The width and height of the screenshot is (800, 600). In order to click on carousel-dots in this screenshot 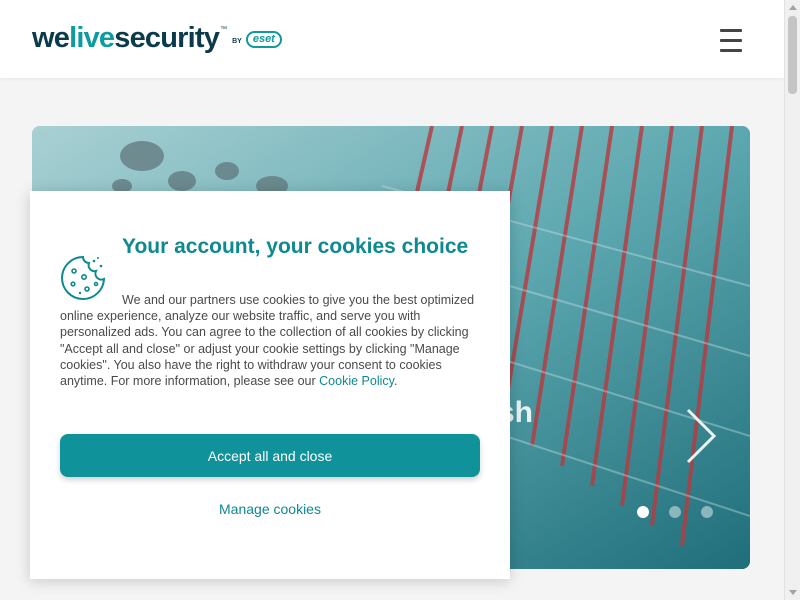, I will do `click(675, 512)`.